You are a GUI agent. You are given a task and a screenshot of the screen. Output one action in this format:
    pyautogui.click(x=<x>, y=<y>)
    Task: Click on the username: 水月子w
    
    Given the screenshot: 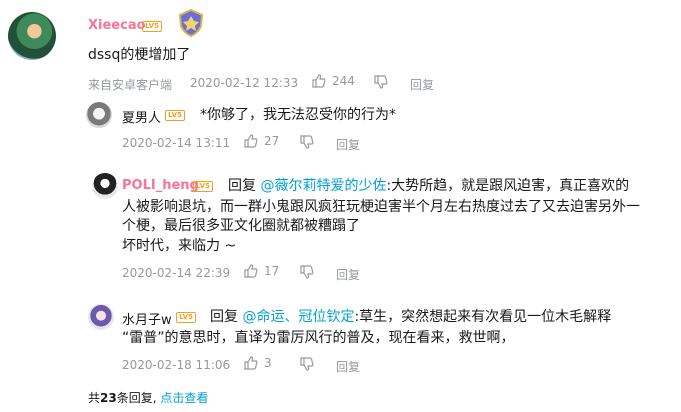 What is the action you would take?
    pyautogui.click(x=147, y=318)
    